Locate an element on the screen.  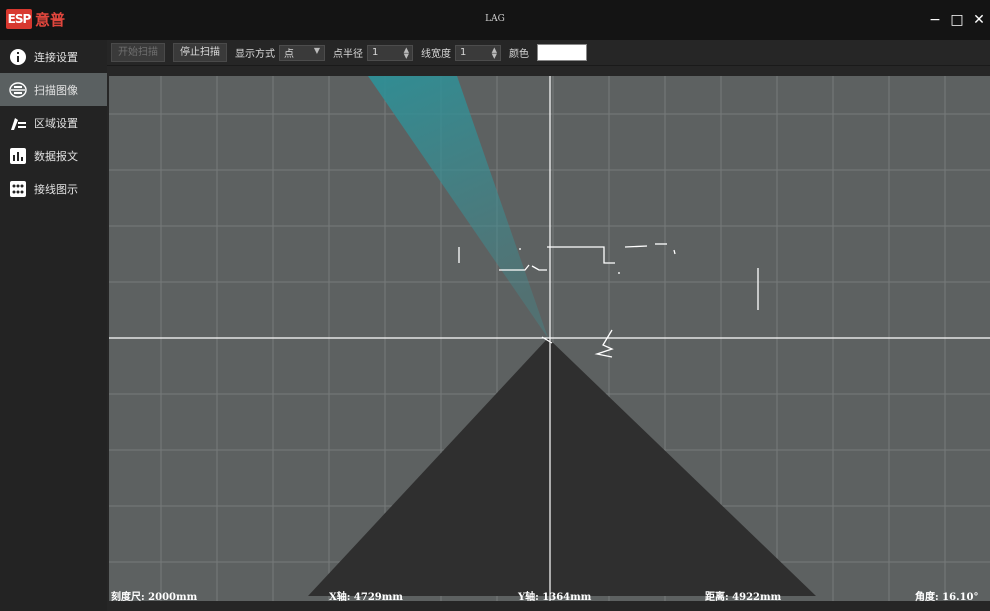
color-picker is located at coordinates (562, 52).